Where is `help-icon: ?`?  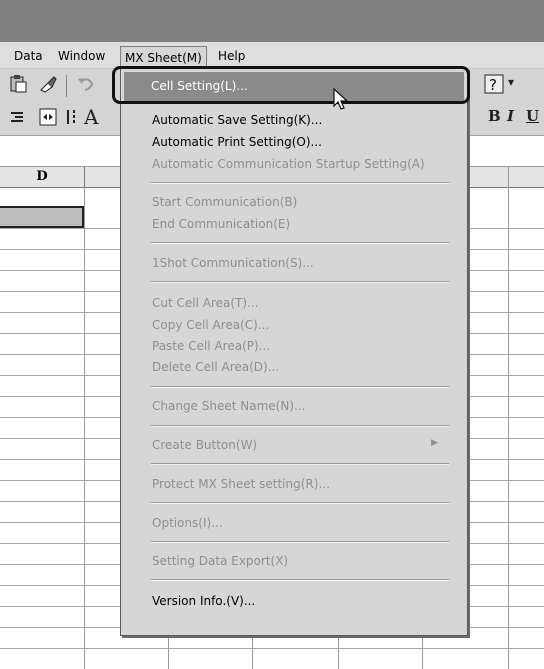 help-icon: ? is located at coordinates (494, 86).